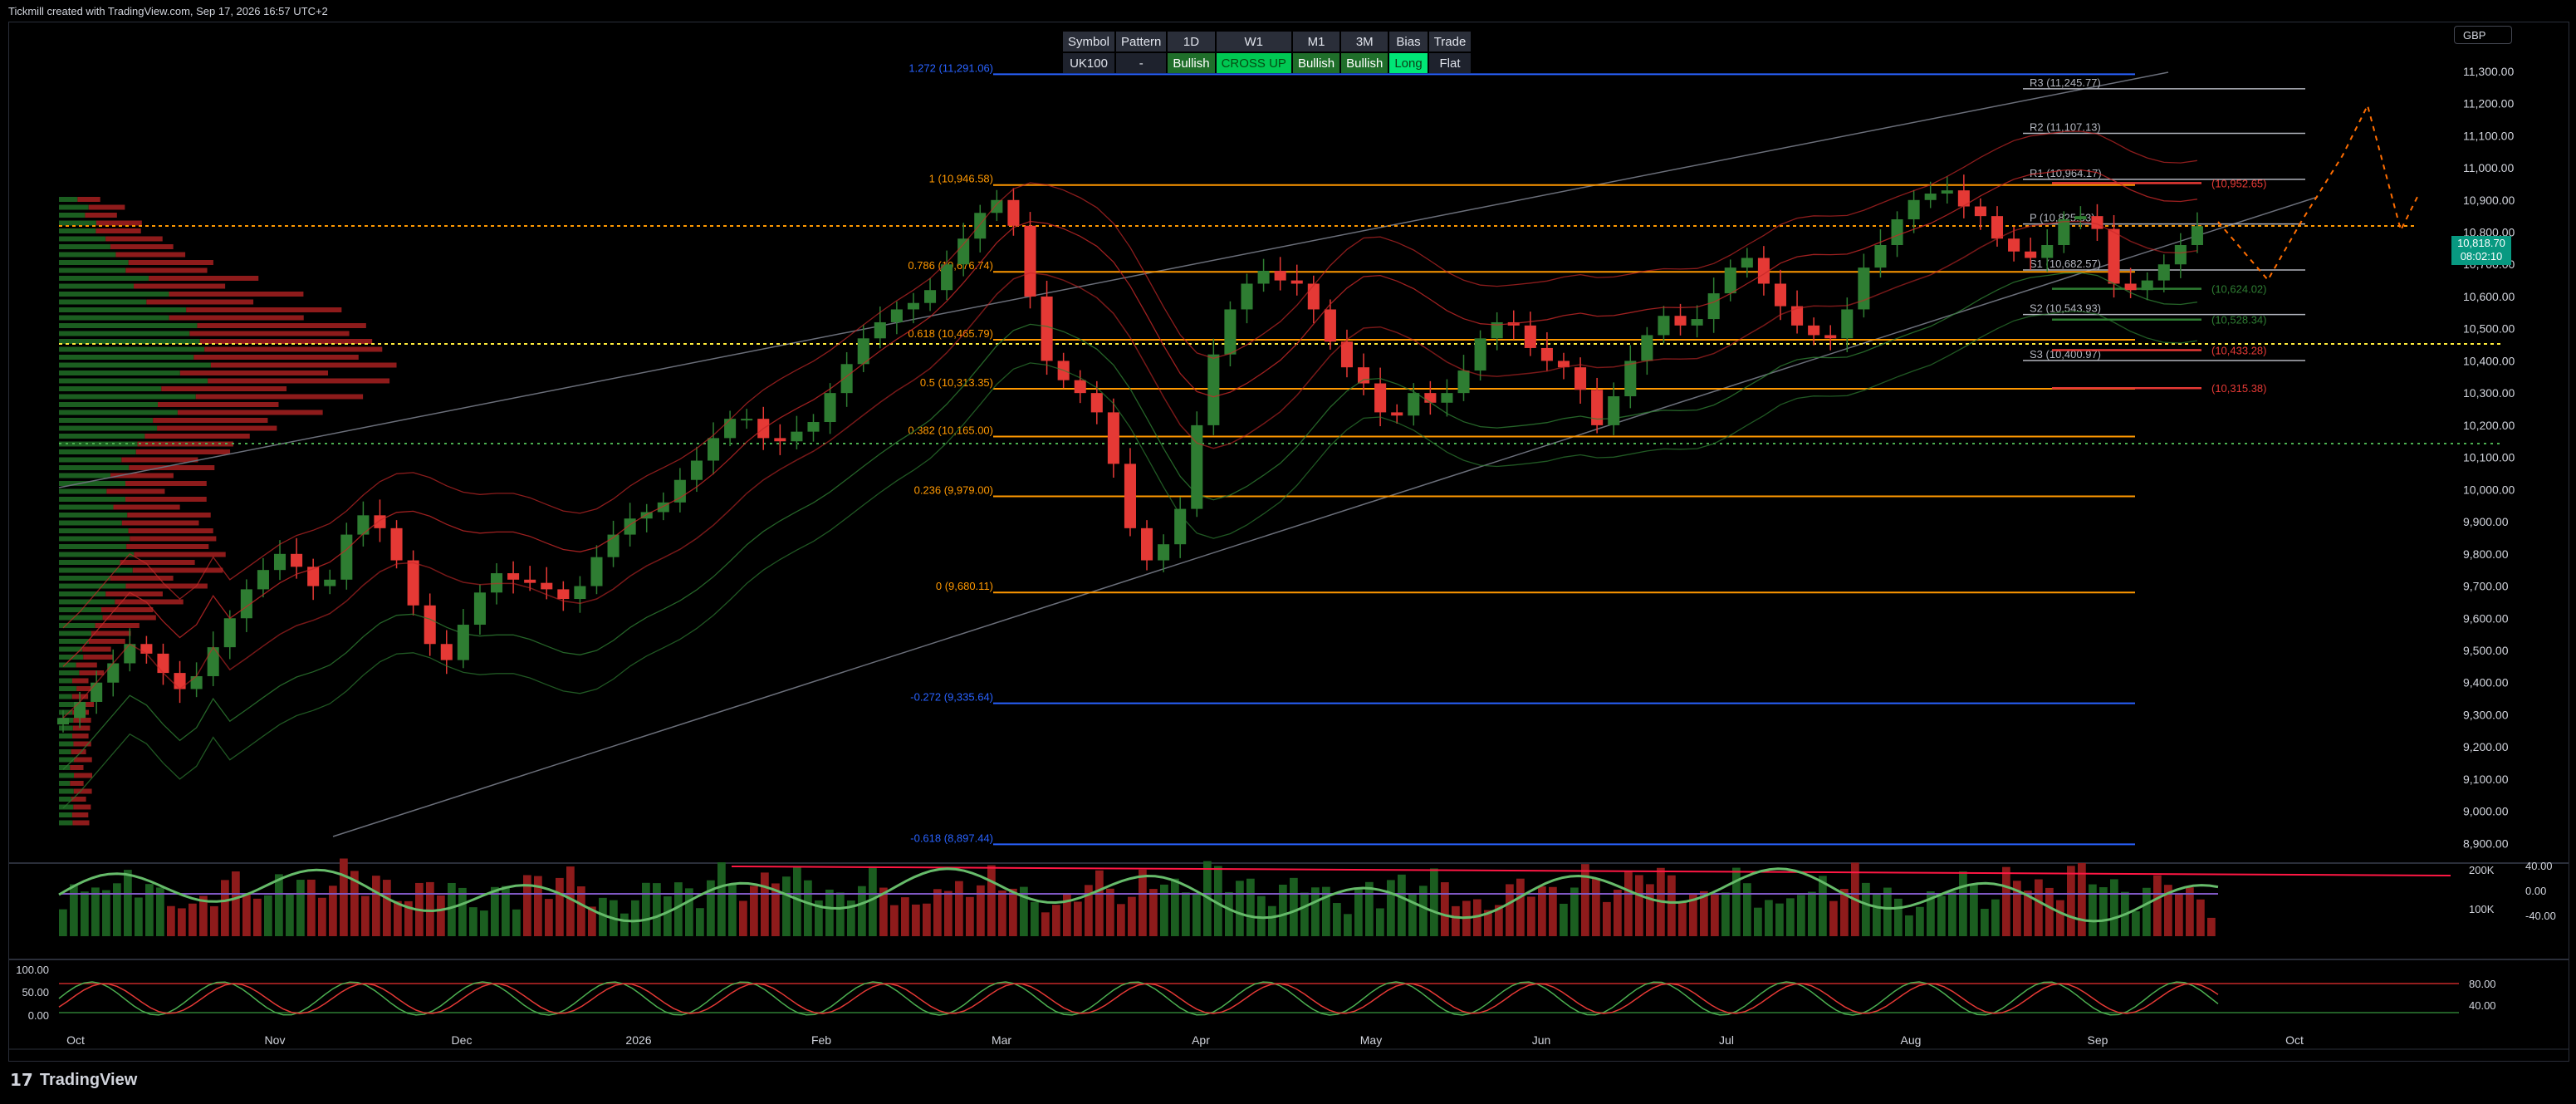 This screenshot has height=1104, width=2576. What do you see at coordinates (2239, 388) in the screenshot?
I see `annotation-label: (10,315.38)` at bounding box center [2239, 388].